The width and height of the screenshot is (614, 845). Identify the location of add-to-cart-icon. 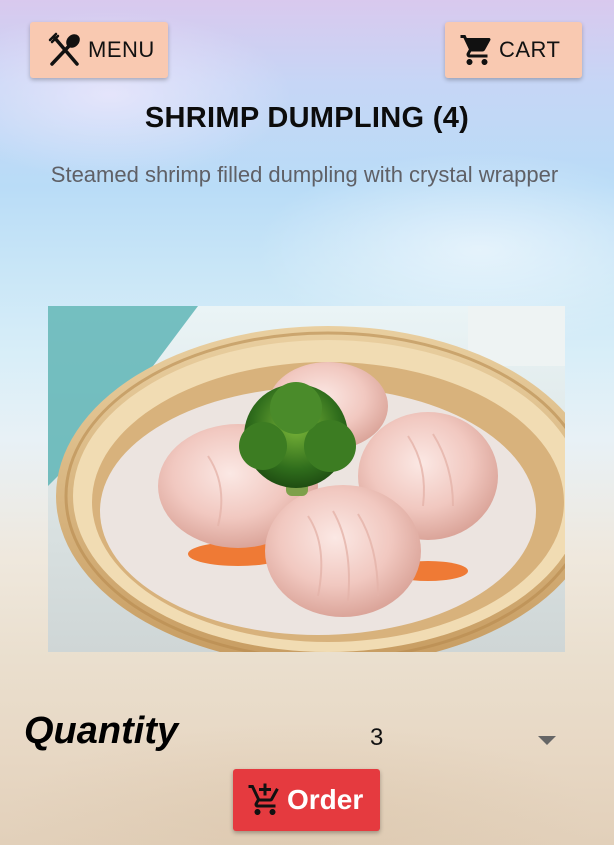
(265, 800).